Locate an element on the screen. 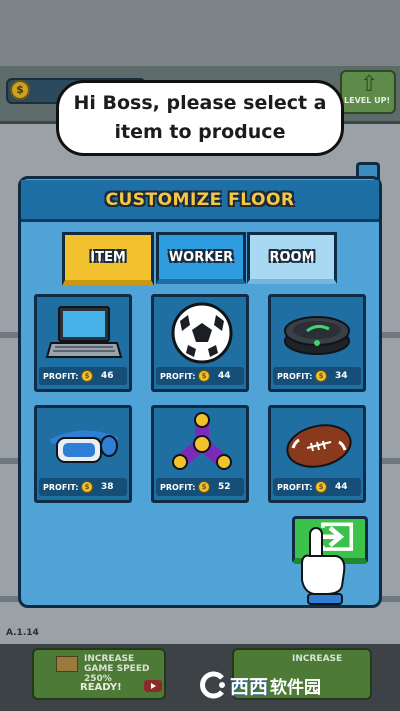 The height and width of the screenshot is (711, 400). version-label: A.1.14 is located at coordinates (22, 633).